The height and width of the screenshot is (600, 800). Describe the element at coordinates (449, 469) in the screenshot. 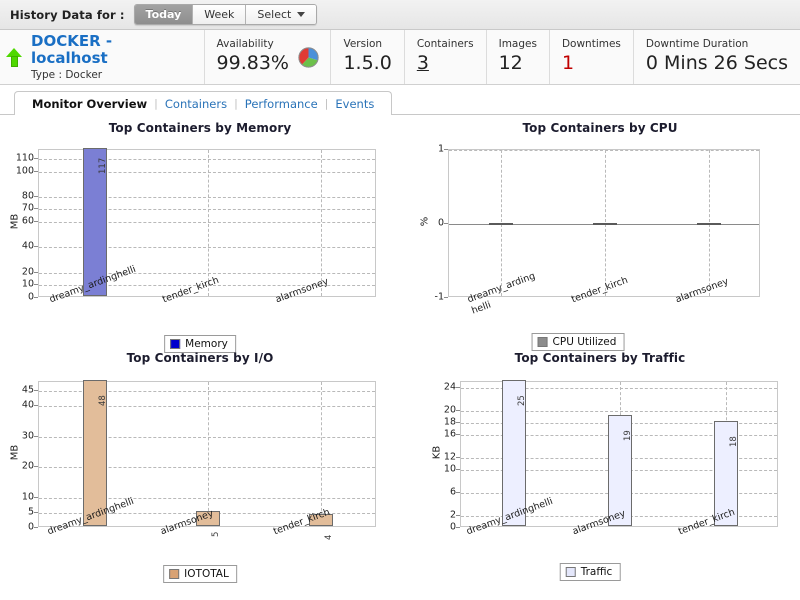

I see `y-axis-tick-traffic: 10` at that location.